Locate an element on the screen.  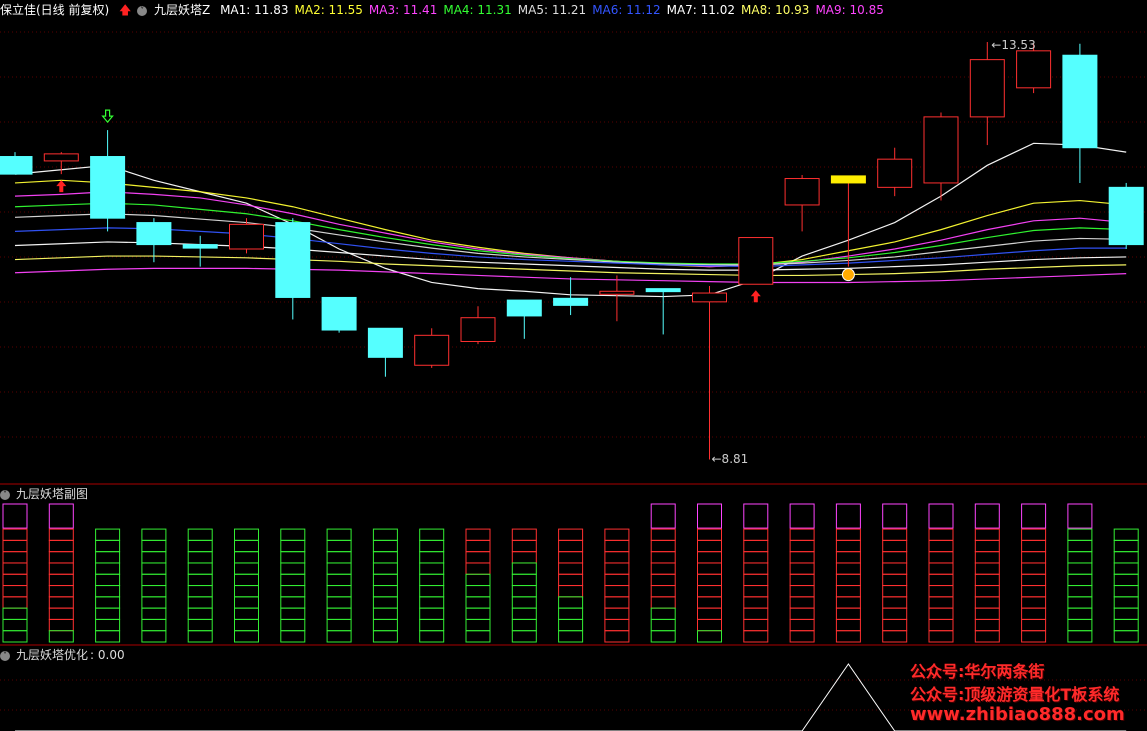
ma-legend-item: MA6: 11.12 is located at coordinates (626, 10).